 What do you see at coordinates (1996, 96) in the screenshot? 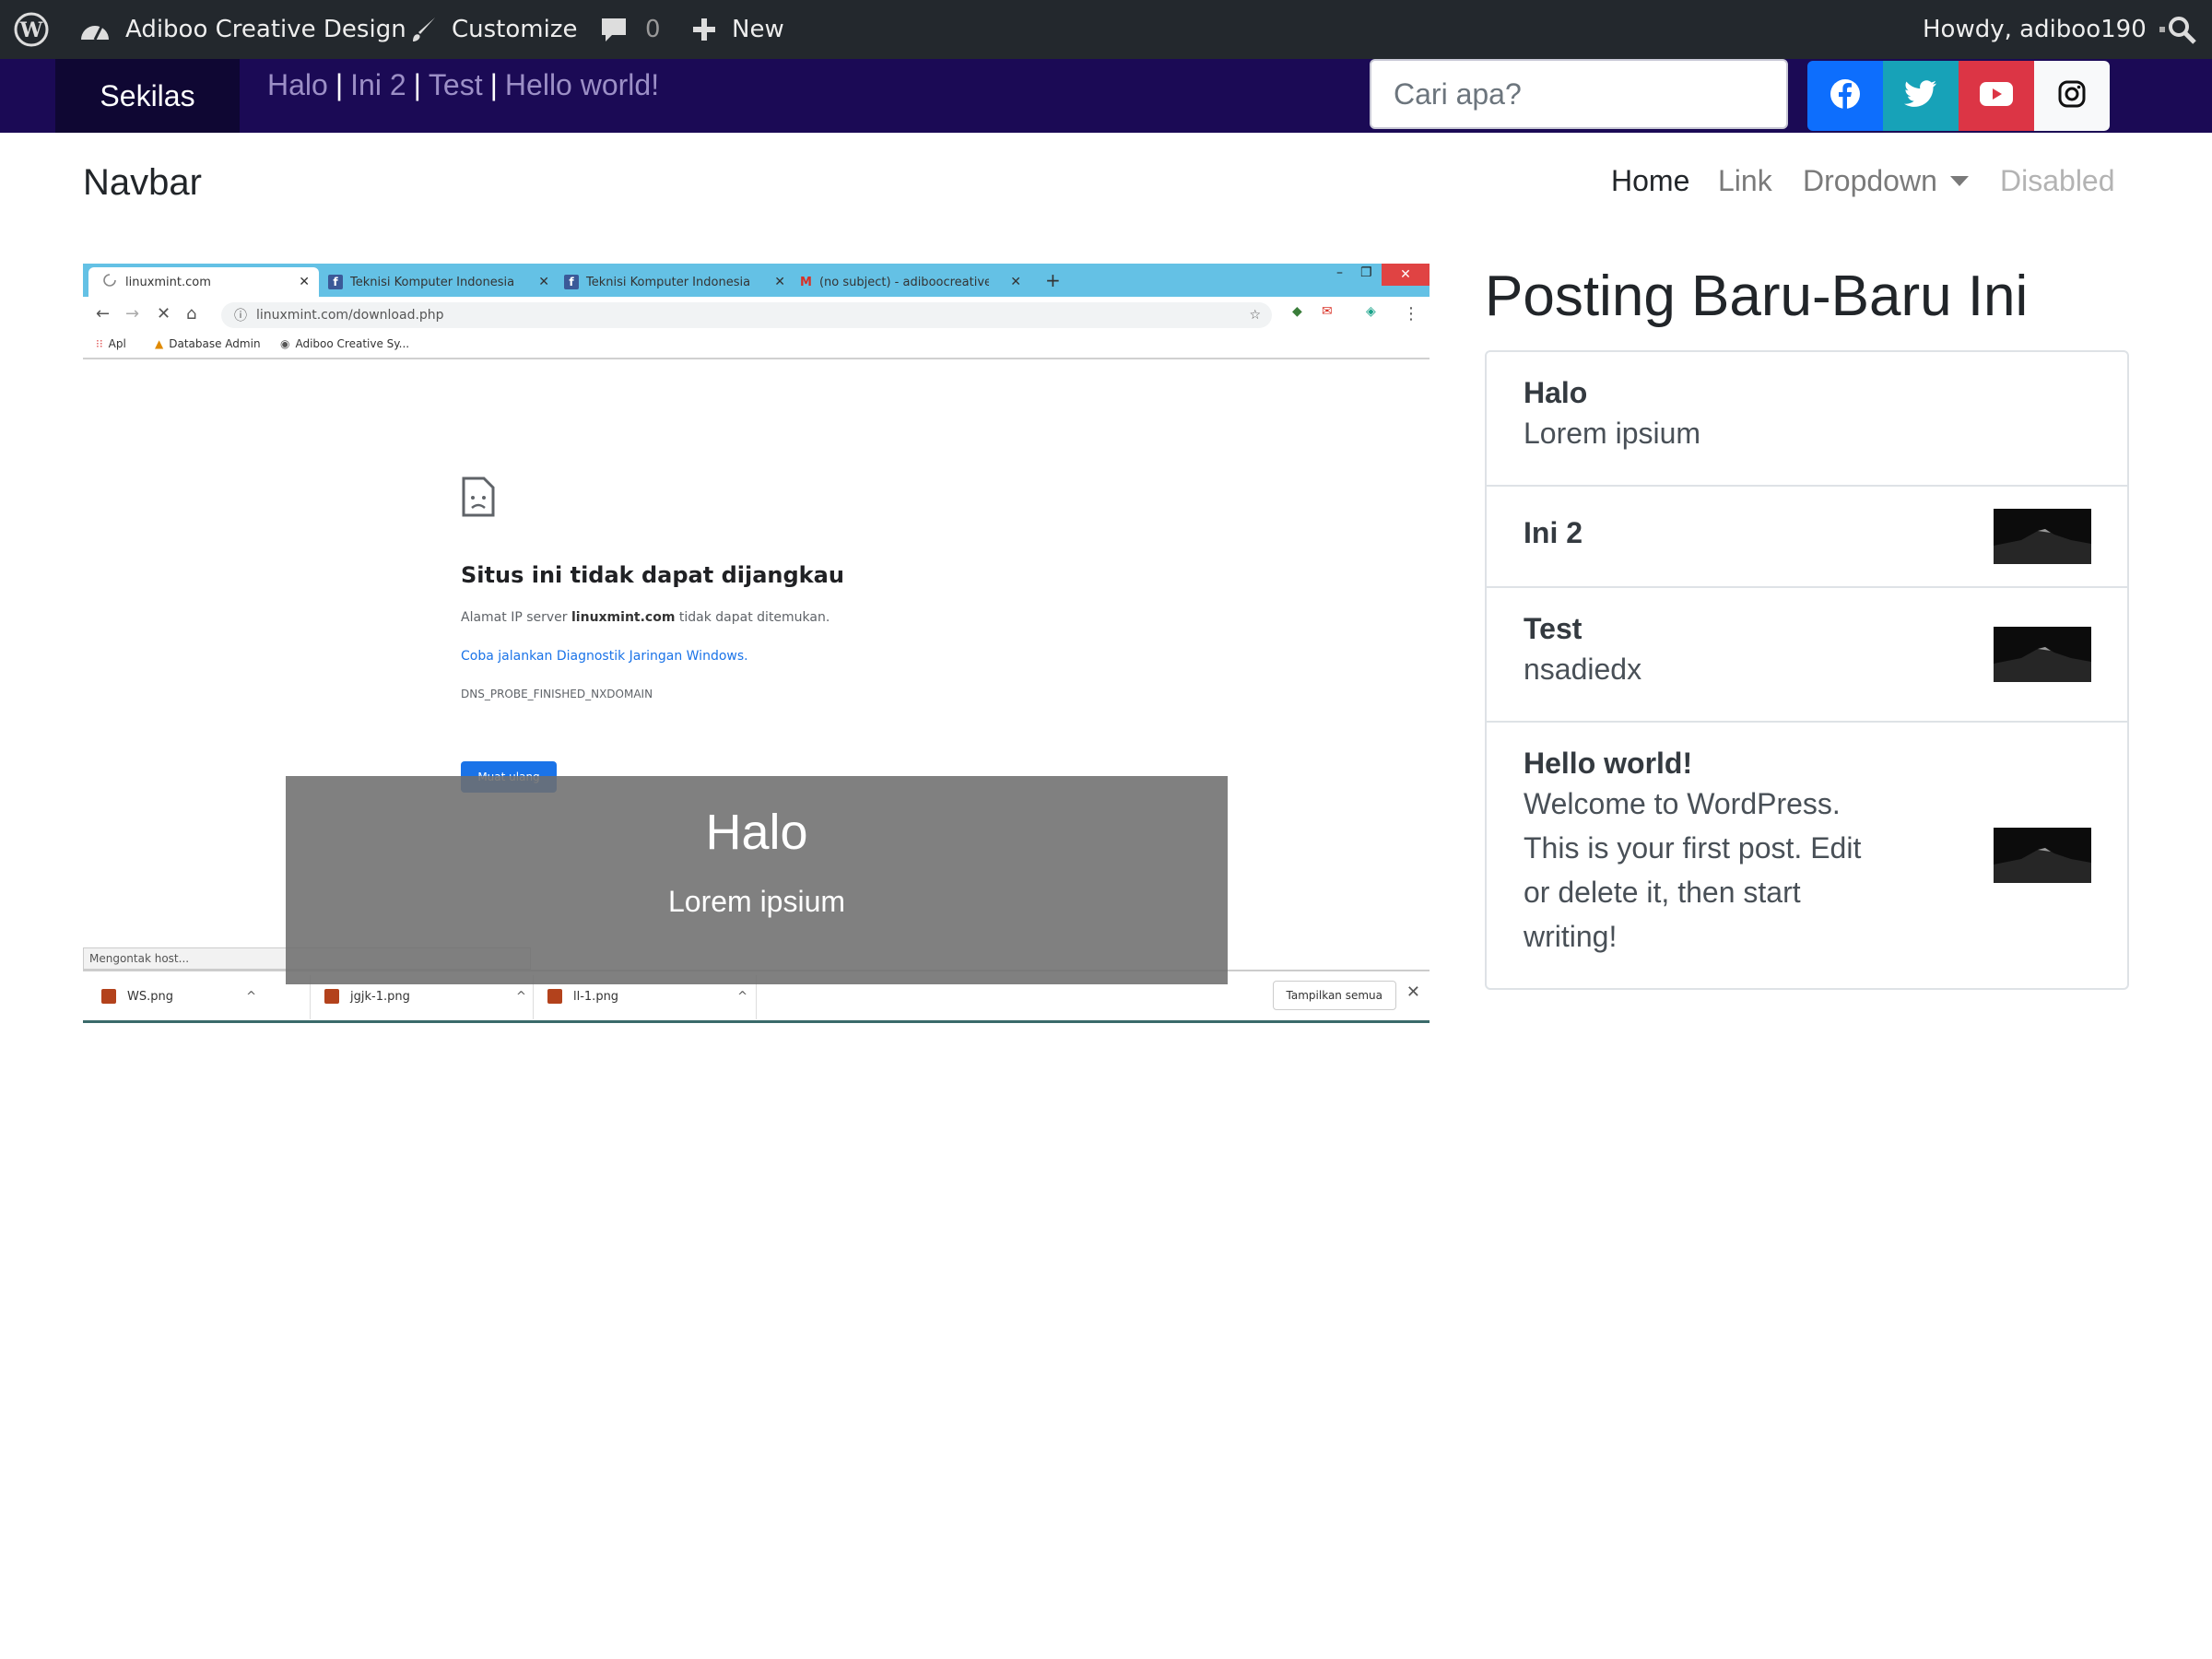
I see `youtube-button` at bounding box center [1996, 96].